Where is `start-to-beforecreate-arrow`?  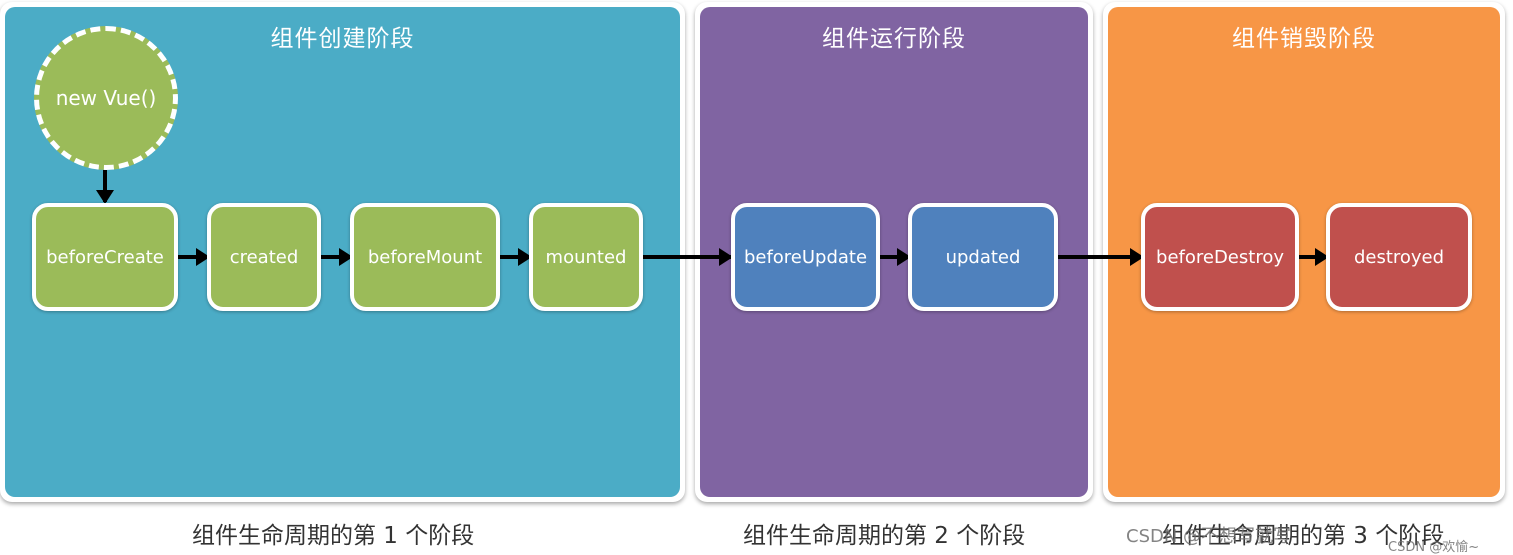 start-to-beforecreate-arrow is located at coordinates (105, 187).